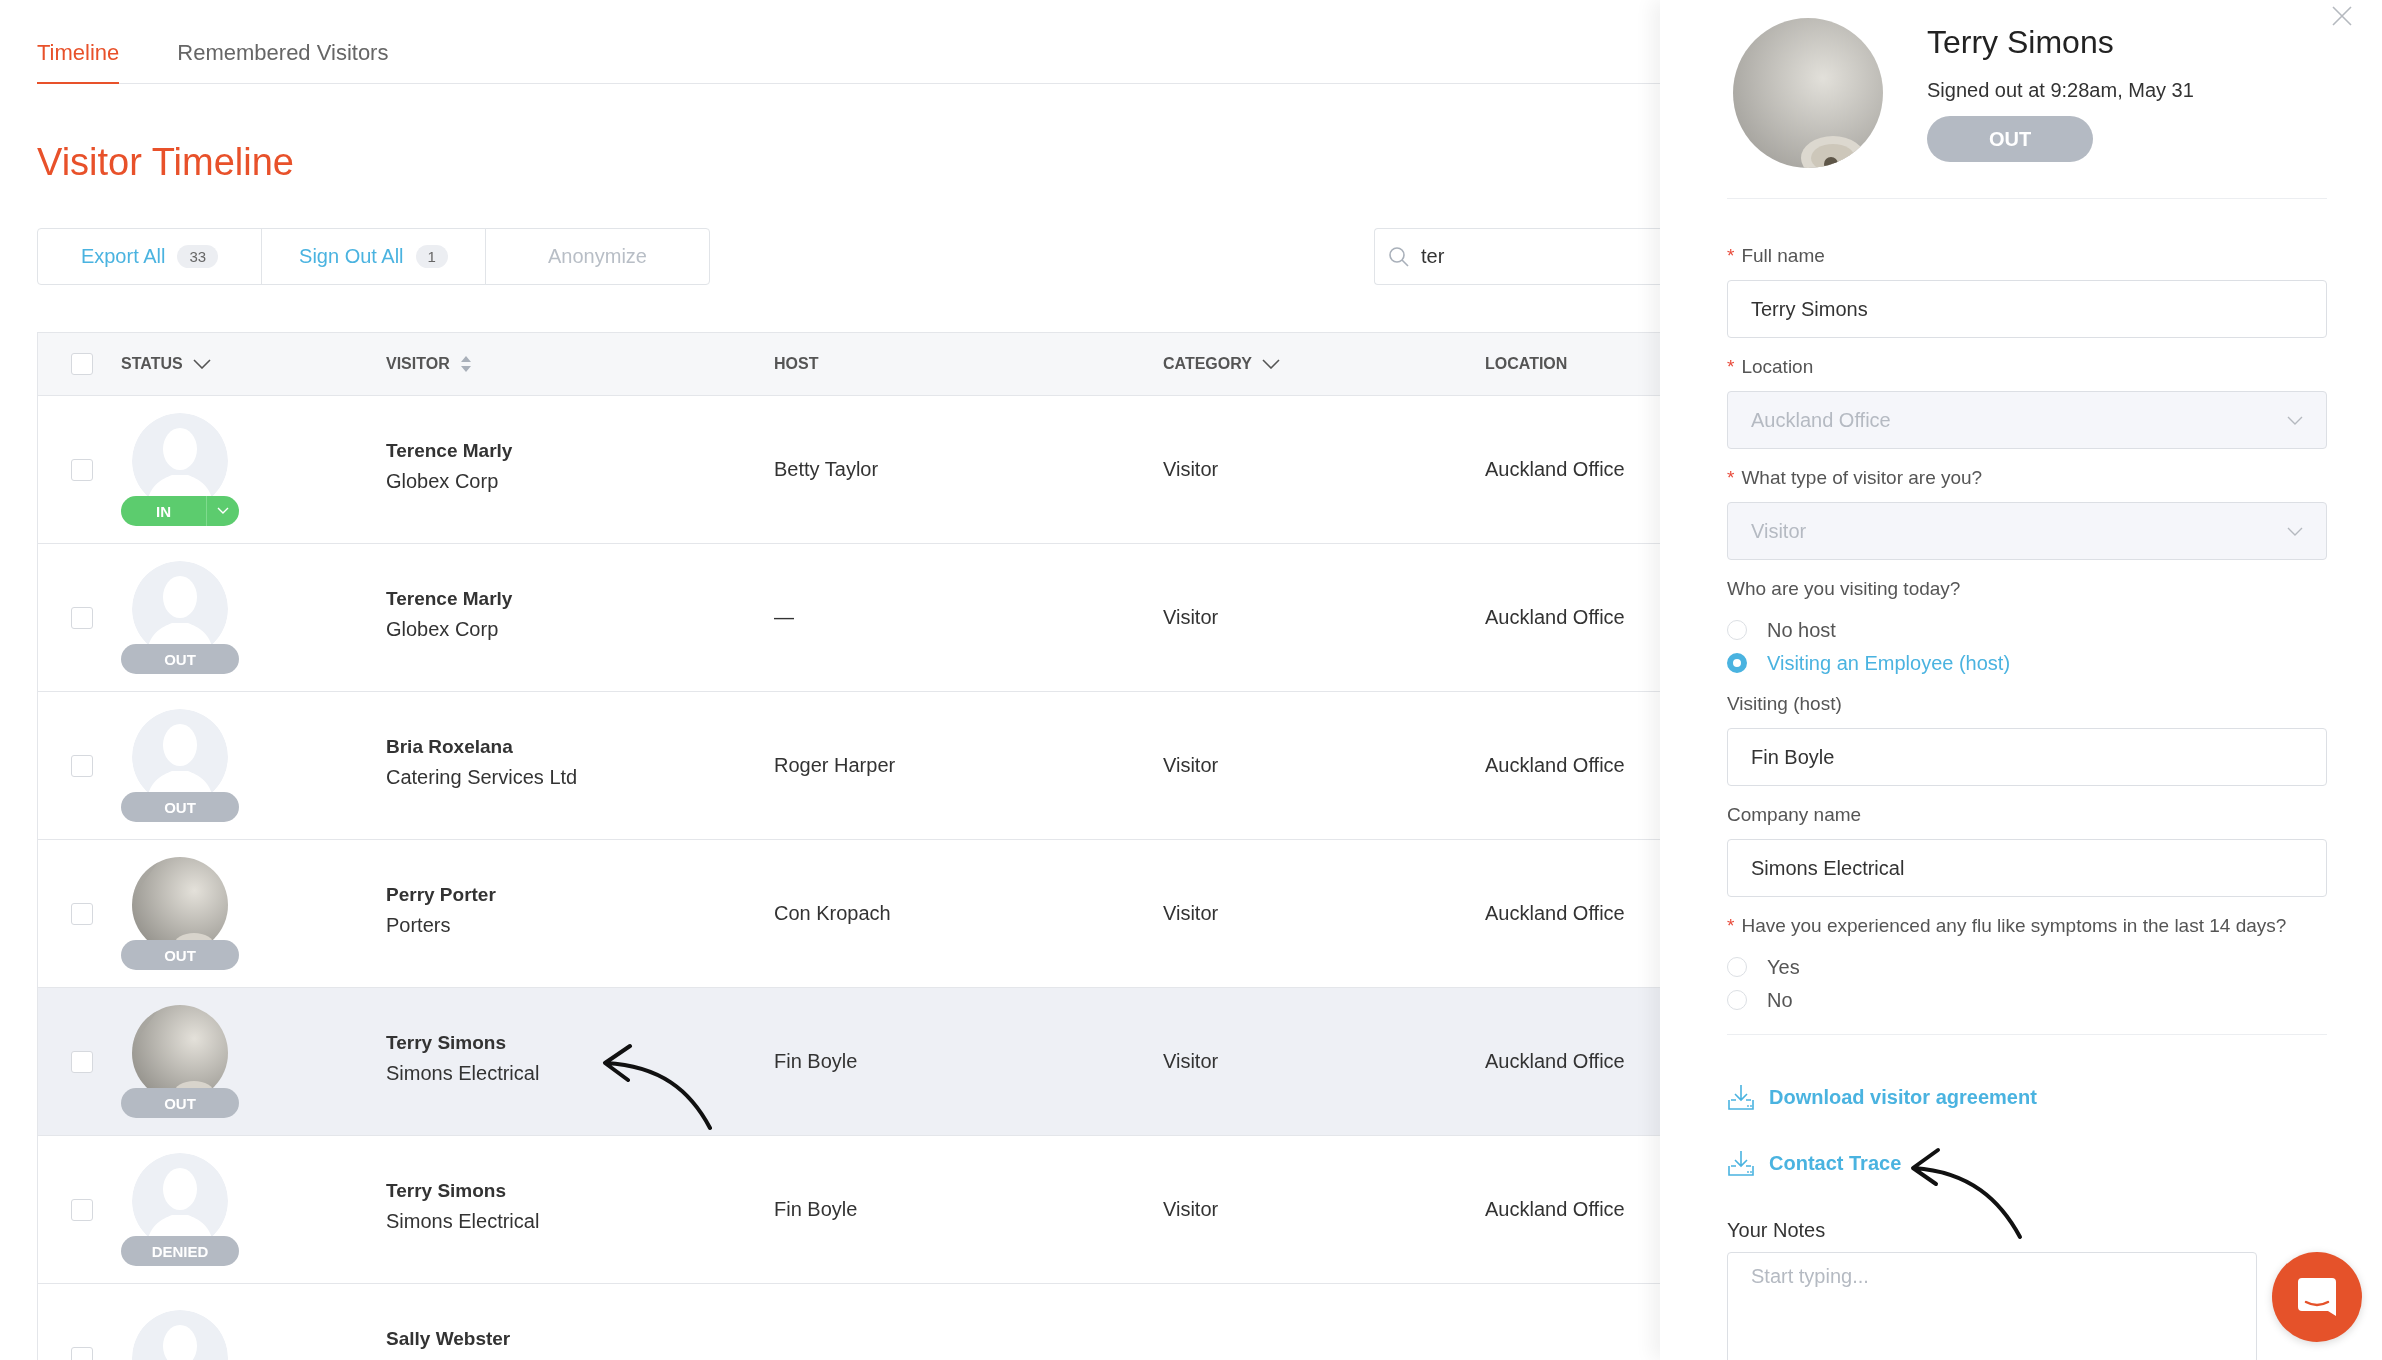 This screenshot has height=1360, width=2382. I want to click on search-icon, so click(1399, 257).